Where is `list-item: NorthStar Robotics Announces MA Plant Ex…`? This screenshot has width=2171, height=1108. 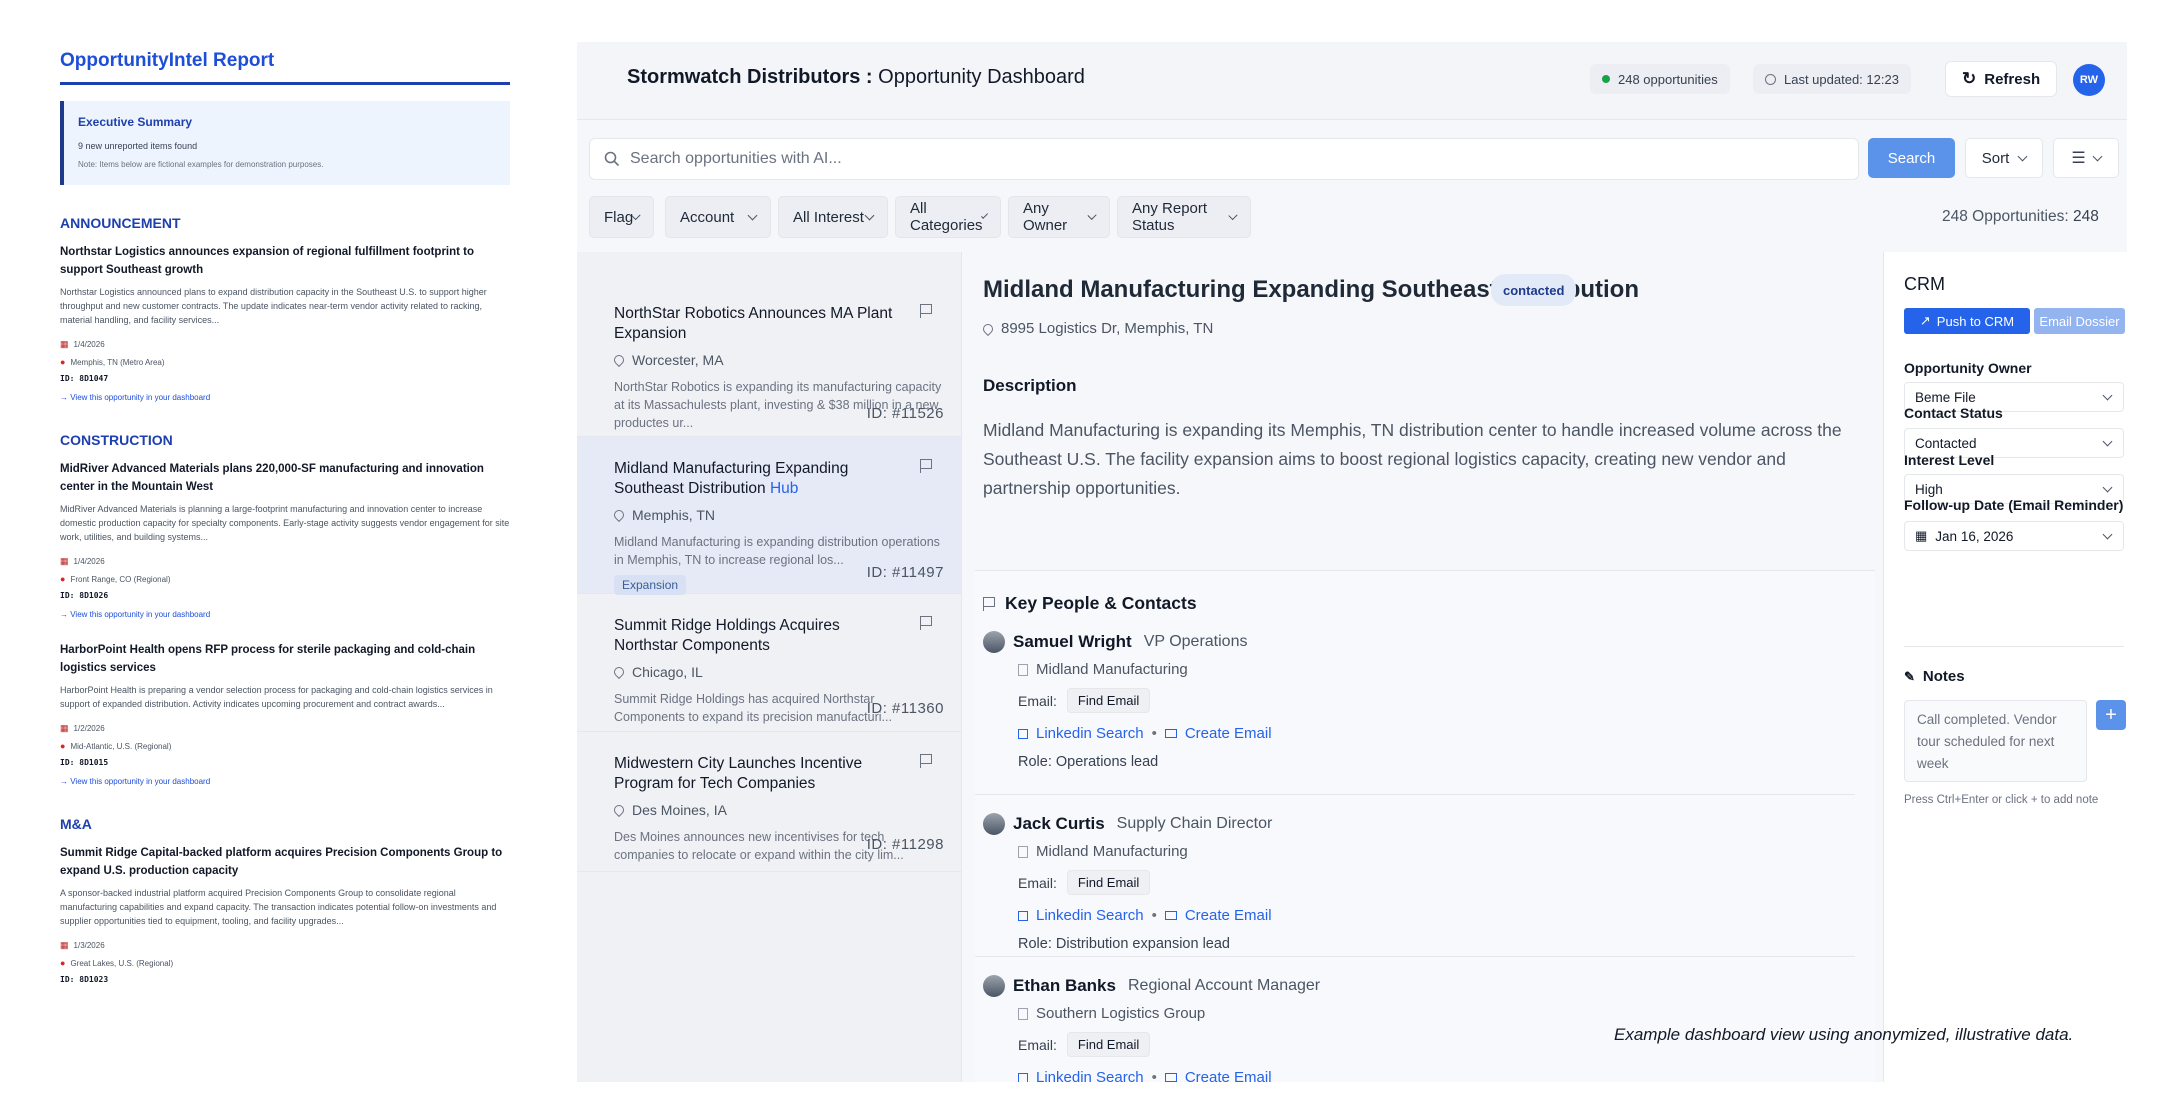
list-item: NorthStar Robotics Announces MA Plant Ex… is located at coordinates (769, 359).